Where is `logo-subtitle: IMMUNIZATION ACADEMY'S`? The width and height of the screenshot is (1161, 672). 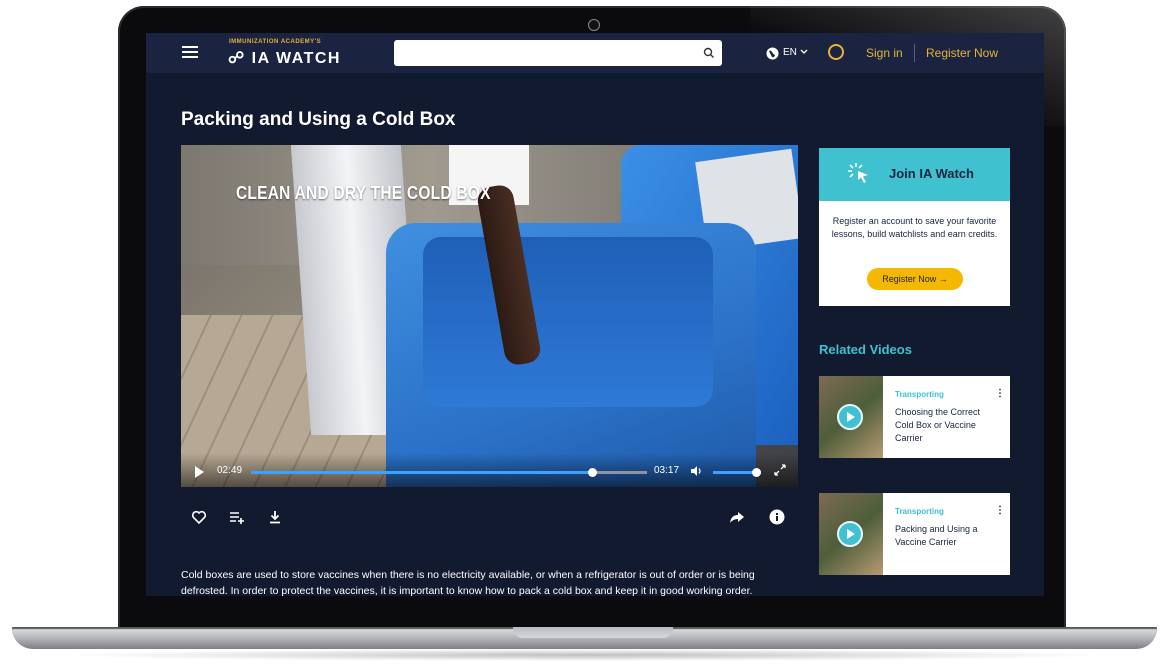
logo-subtitle: IMMUNIZATION ACADEMY'S is located at coordinates (275, 42).